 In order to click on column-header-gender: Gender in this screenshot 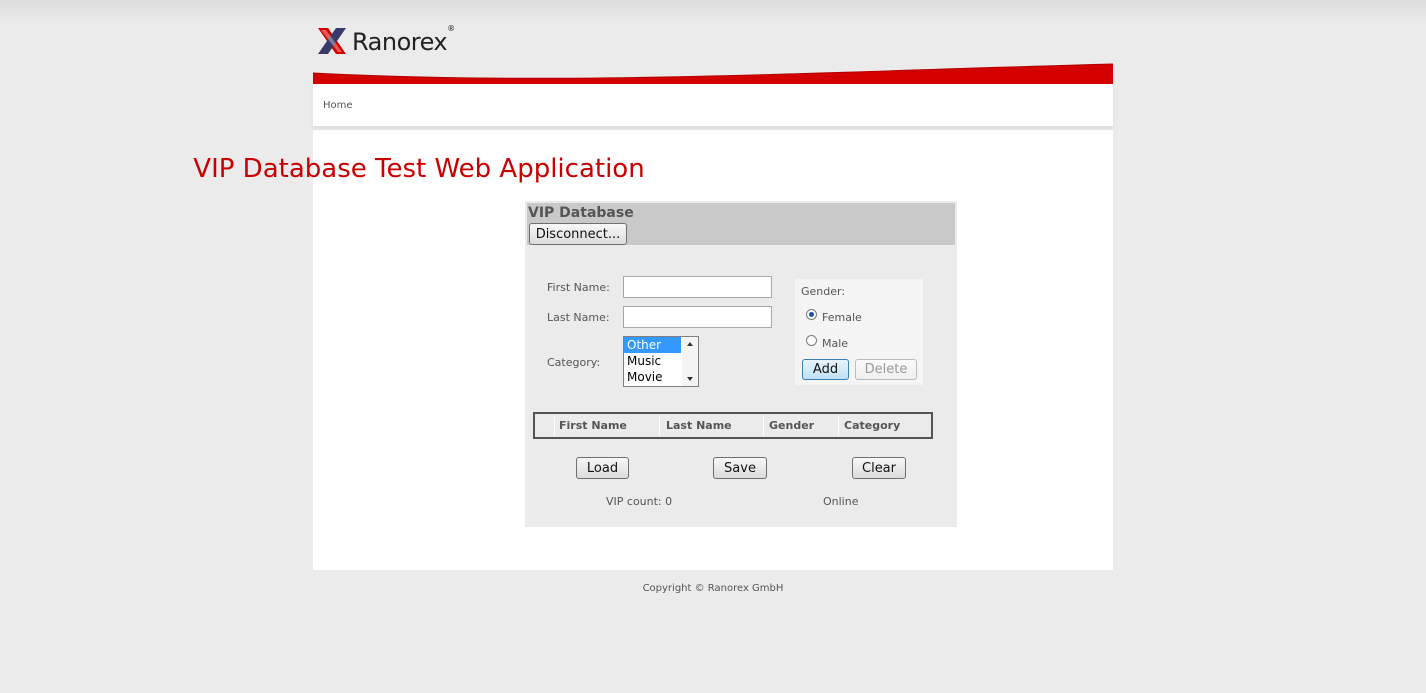, I will do `click(791, 425)`.